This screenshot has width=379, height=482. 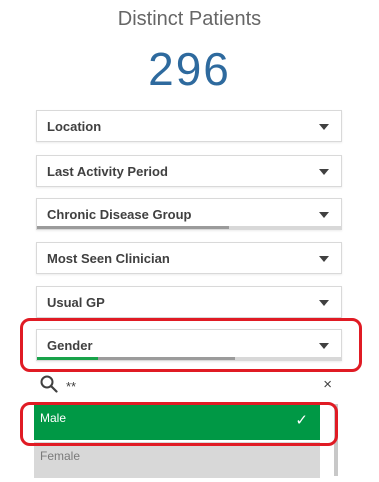 What do you see at coordinates (76, 302) in the screenshot?
I see `filter-label: Usual GP` at bounding box center [76, 302].